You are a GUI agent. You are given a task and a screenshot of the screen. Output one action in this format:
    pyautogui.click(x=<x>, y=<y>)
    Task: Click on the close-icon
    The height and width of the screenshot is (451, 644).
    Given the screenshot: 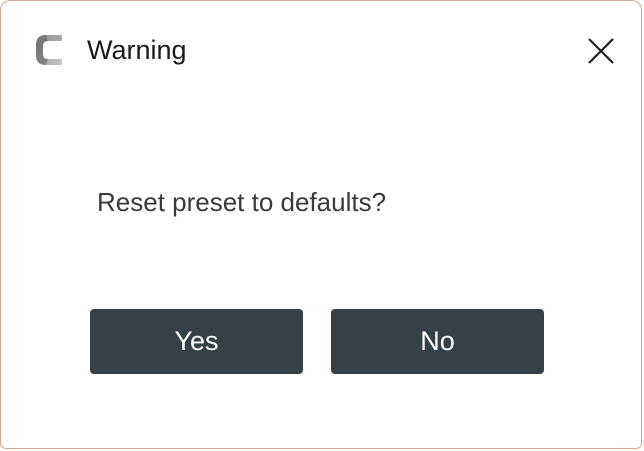 What is the action you would take?
    pyautogui.click(x=601, y=51)
    